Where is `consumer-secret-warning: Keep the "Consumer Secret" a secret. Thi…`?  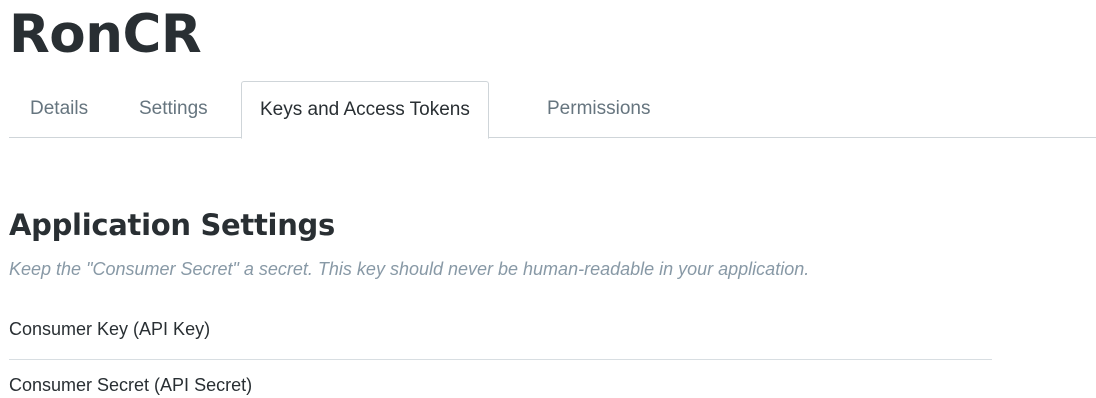 consumer-secret-warning: Keep the "Consumer Secret" a secret. Thi… is located at coordinates (409, 269).